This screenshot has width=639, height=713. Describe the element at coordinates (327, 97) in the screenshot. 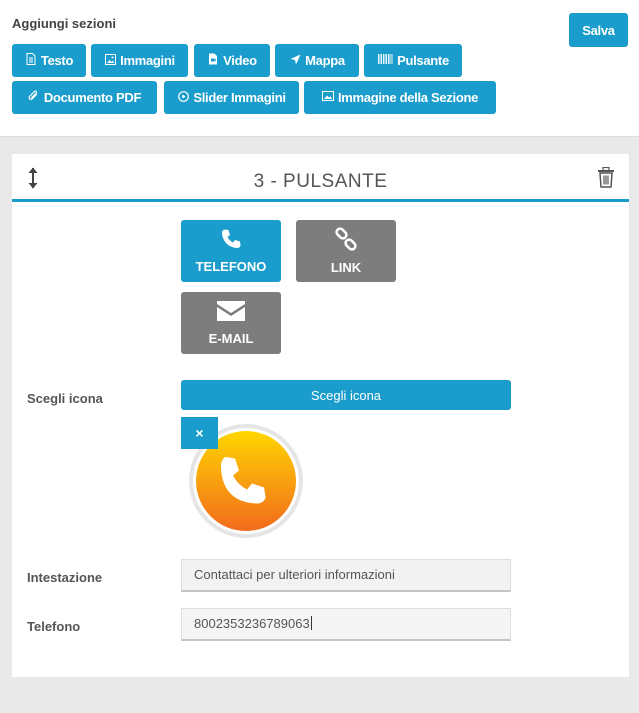

I see `picture-icon` at that location.